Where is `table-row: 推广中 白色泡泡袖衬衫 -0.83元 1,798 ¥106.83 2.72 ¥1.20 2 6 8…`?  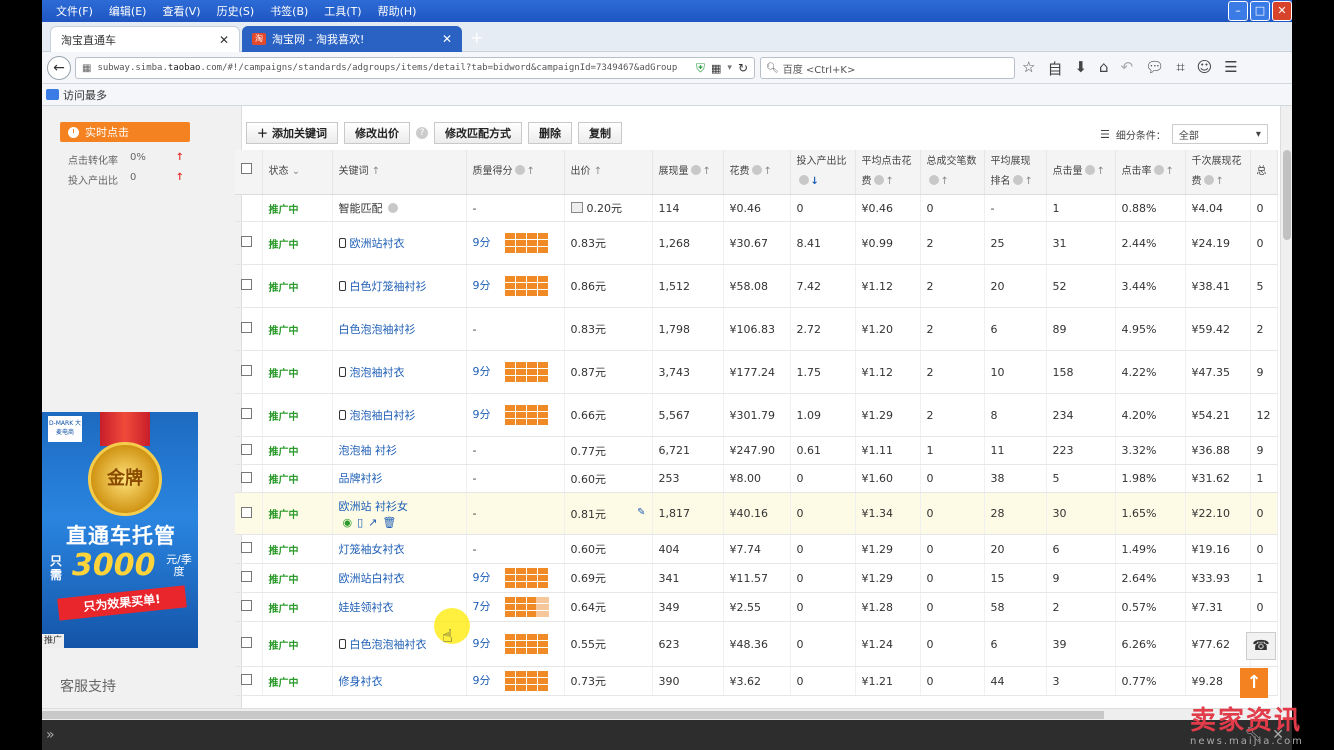 table-row: 推广中 白色泡泡袖衬衫 -0.83元 1,798 ¥106.83 2.72 ¥1.20 2 6 8… is located at coordinates (756, 329).